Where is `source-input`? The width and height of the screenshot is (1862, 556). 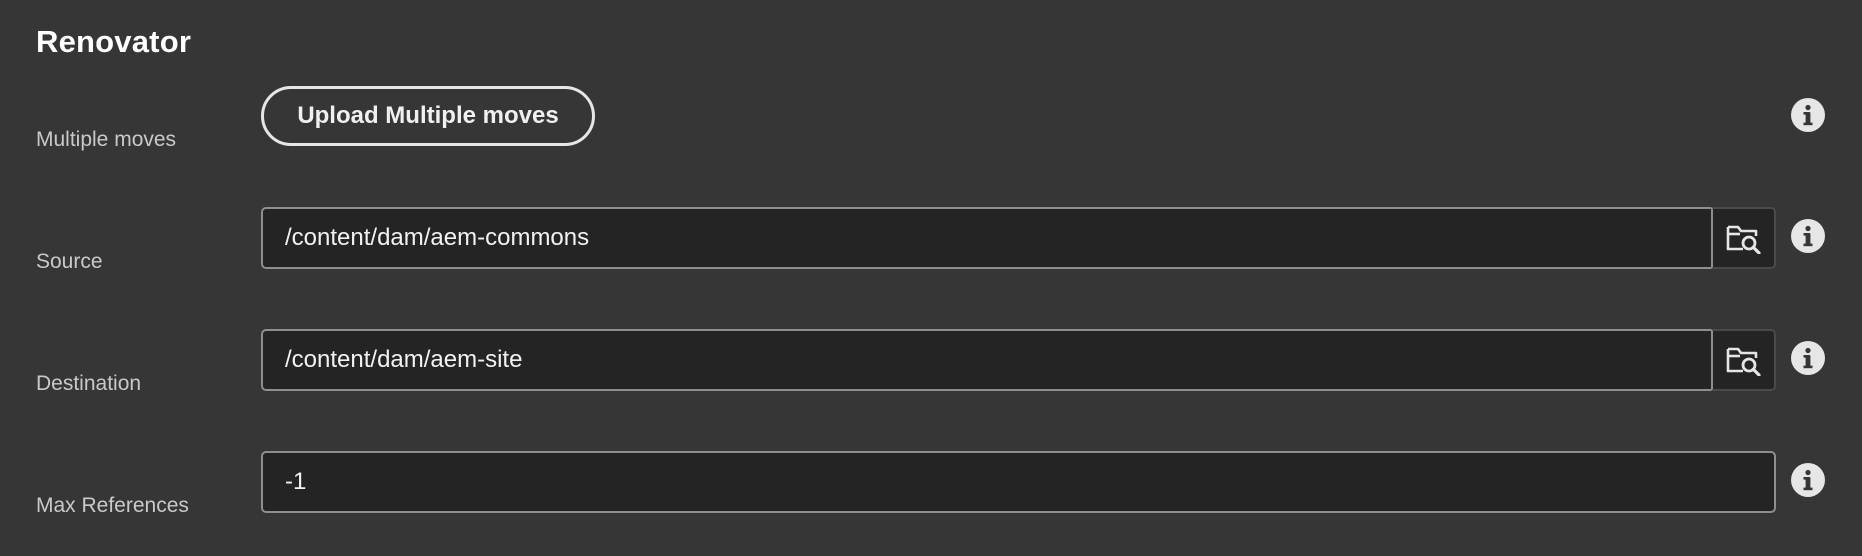 source-input is located at coordinates (986, 238).